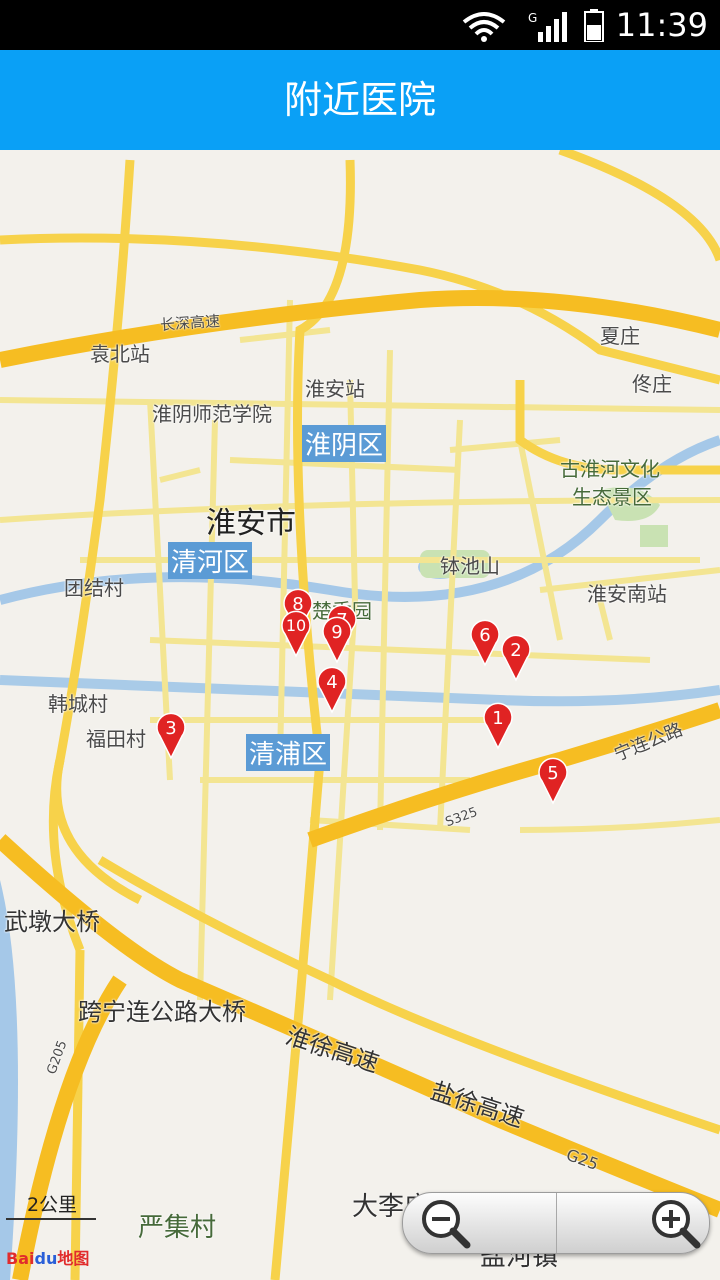 Image resolution: width=720 pixels, height=1280 pixels. I want to click on scale-label: 2公里, so click(52, 1205).